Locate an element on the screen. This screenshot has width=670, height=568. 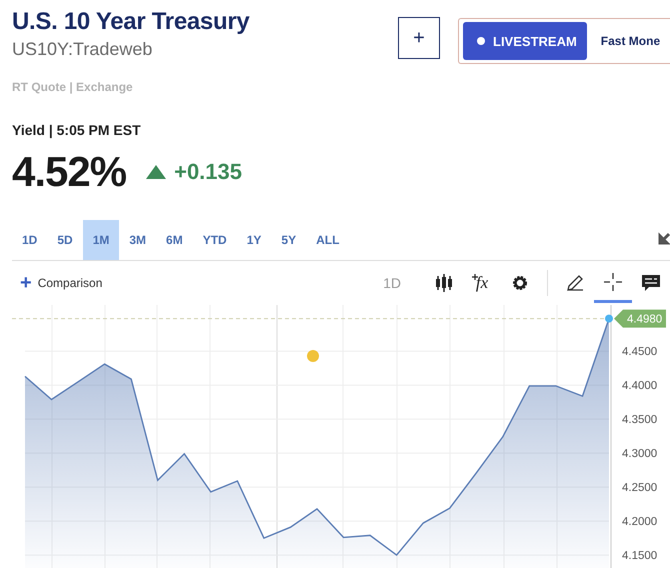
range-tab: 5Y is located at coordinates (288, 240).